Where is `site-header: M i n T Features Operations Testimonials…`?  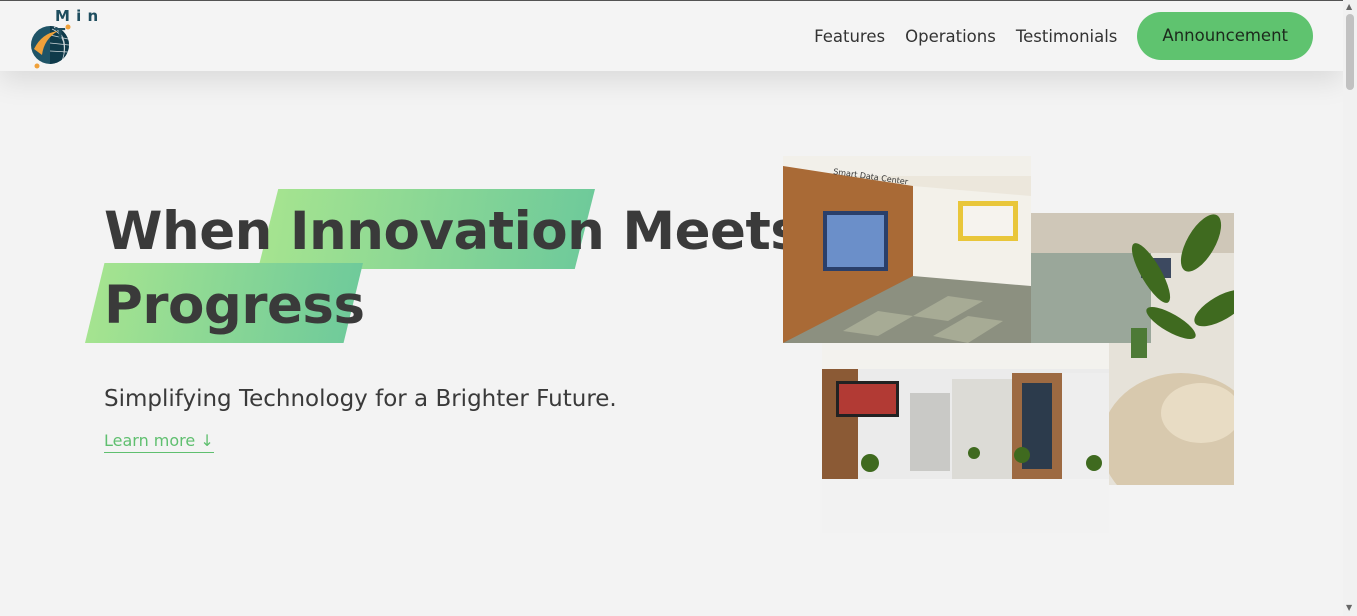 site-header: M i n T Features Operations Testimonials… is located at coordinates (671, 36).